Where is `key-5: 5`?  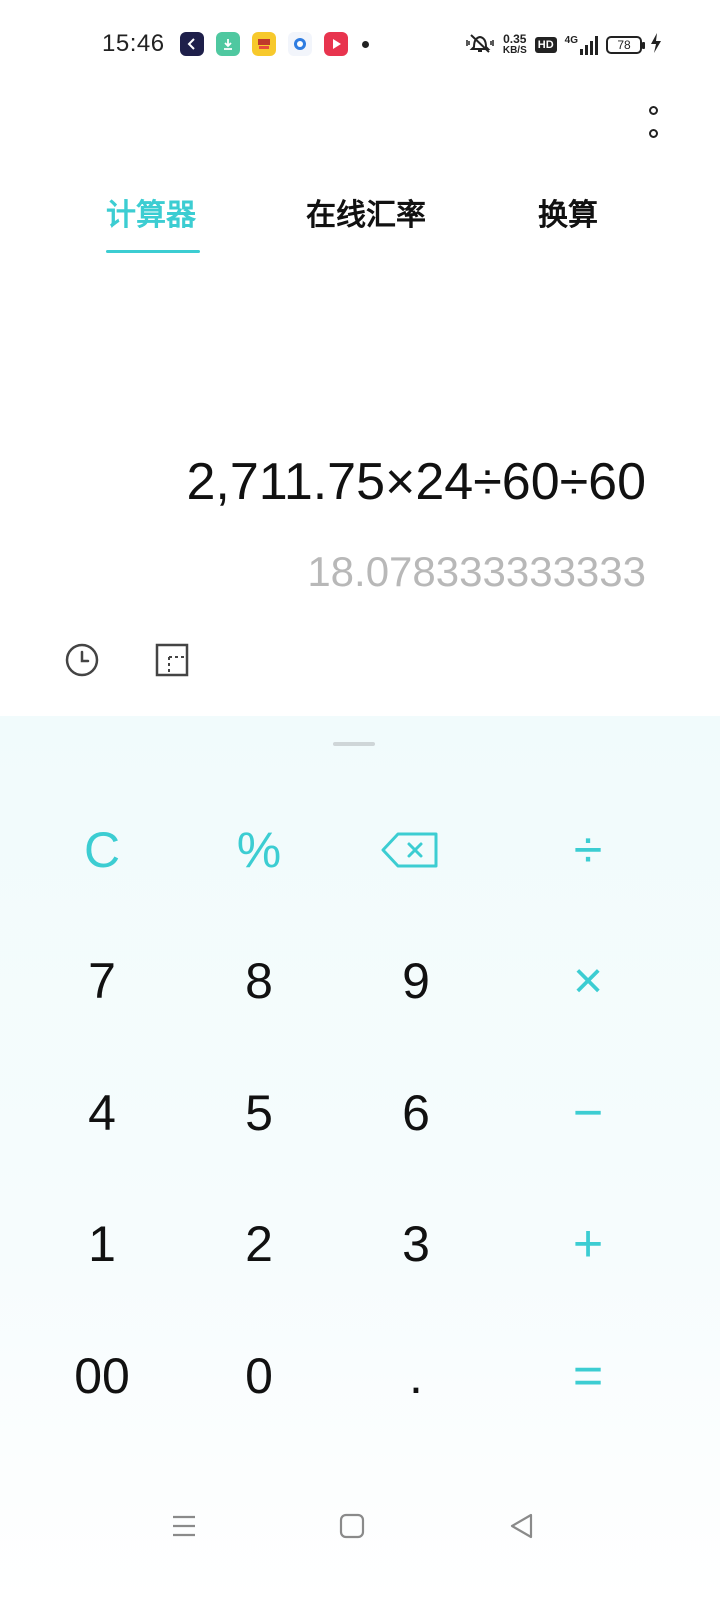 key-5: 5 is located at coordinates (259, 1113).